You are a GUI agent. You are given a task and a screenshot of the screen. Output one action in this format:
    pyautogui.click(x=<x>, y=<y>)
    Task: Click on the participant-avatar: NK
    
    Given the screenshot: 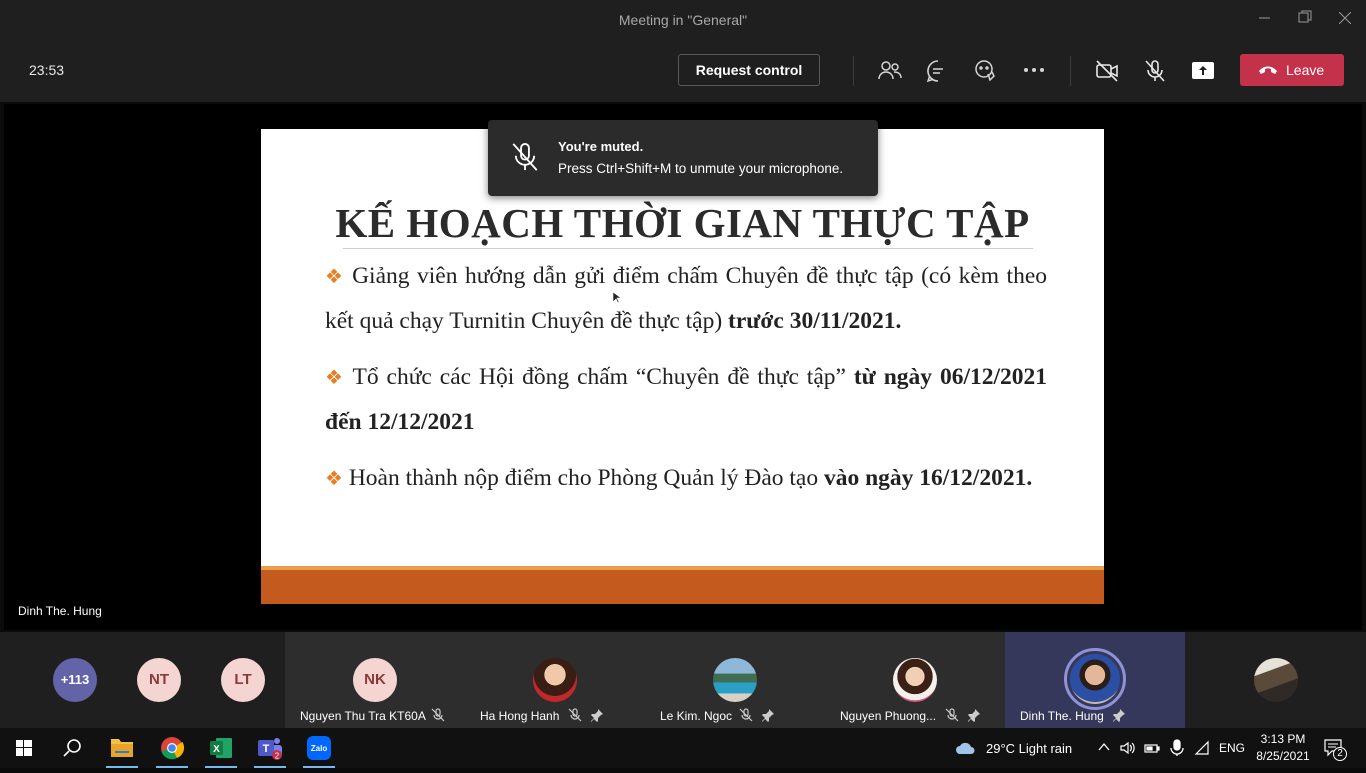 What is the action you would take?
    pyautogui.click(x=375, y=680)
    